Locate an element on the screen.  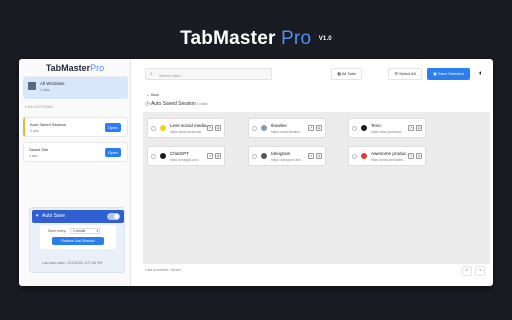
collection-count: 0 tabs is located at coordinates (33, 156).